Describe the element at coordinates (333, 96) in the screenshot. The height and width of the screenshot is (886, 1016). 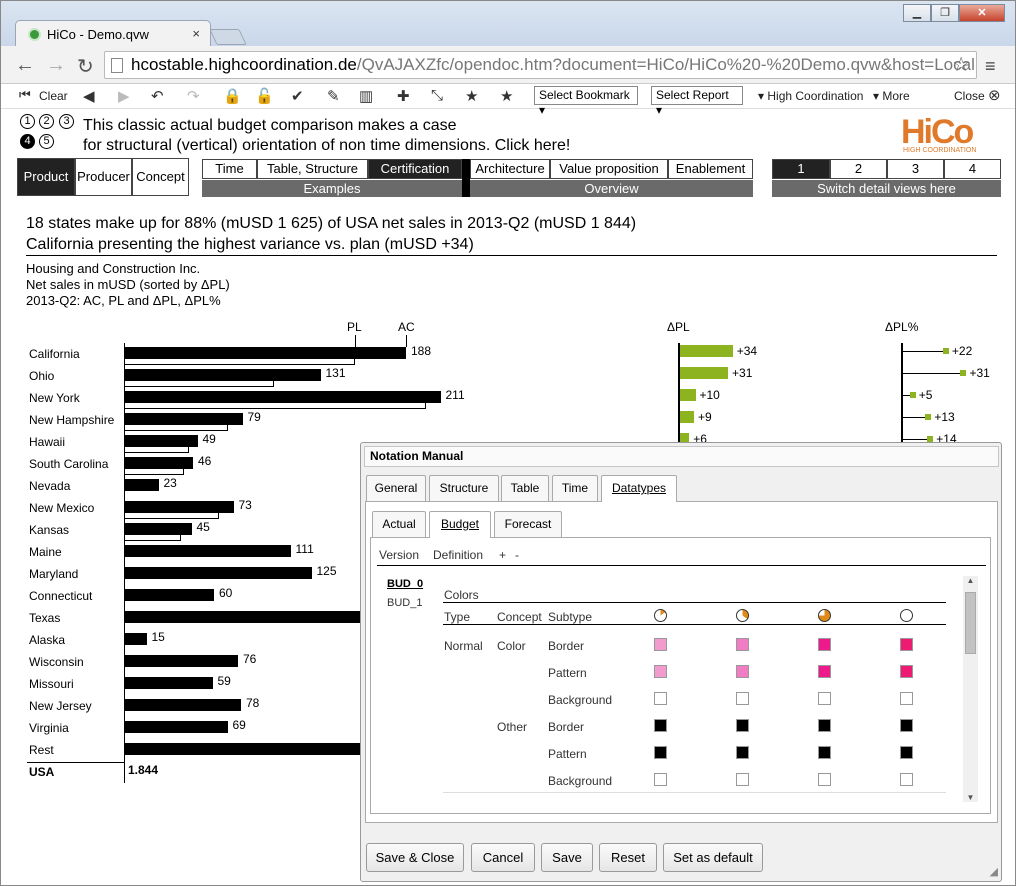
I see `edit-icon: ✎` at that location.